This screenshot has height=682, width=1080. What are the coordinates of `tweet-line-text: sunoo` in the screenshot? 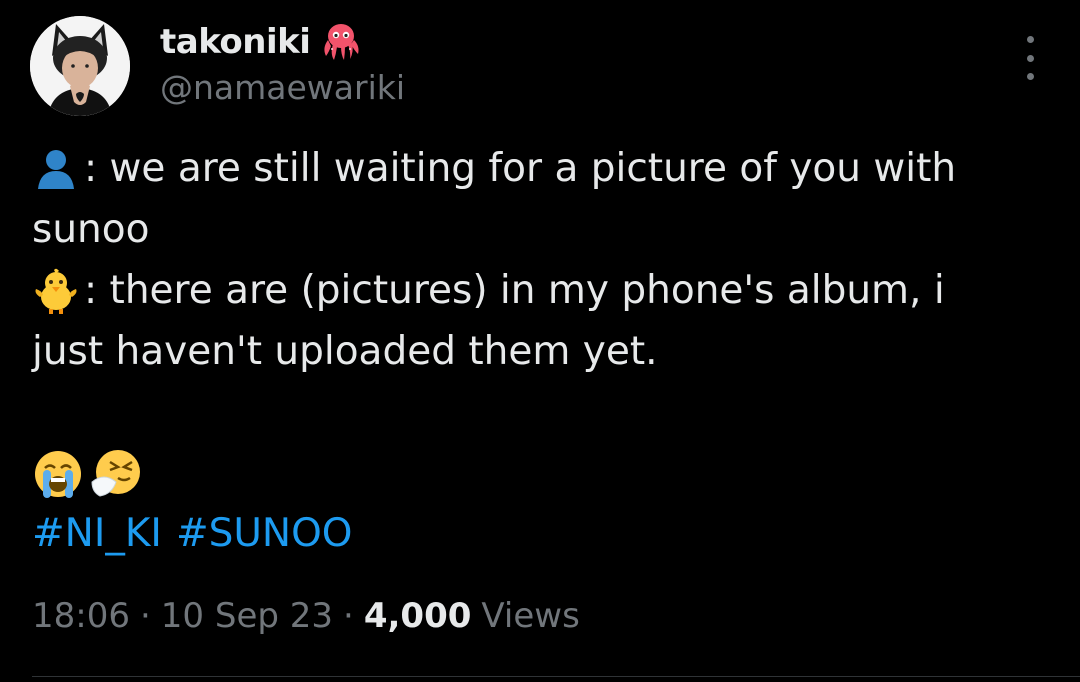 It's located at (91, 229).